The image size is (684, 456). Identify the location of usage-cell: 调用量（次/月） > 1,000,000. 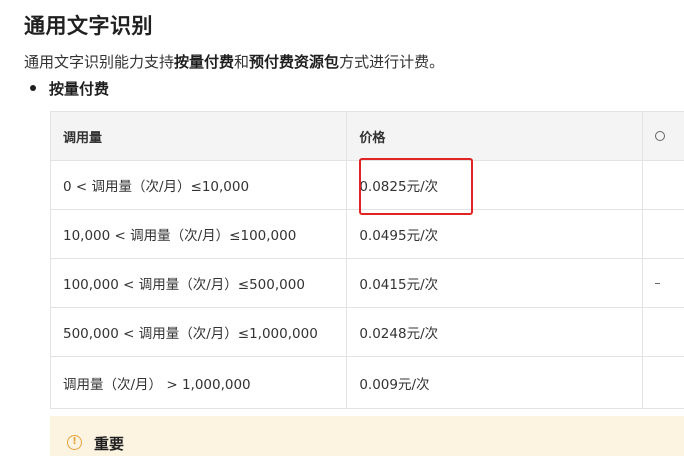
(199, 383).